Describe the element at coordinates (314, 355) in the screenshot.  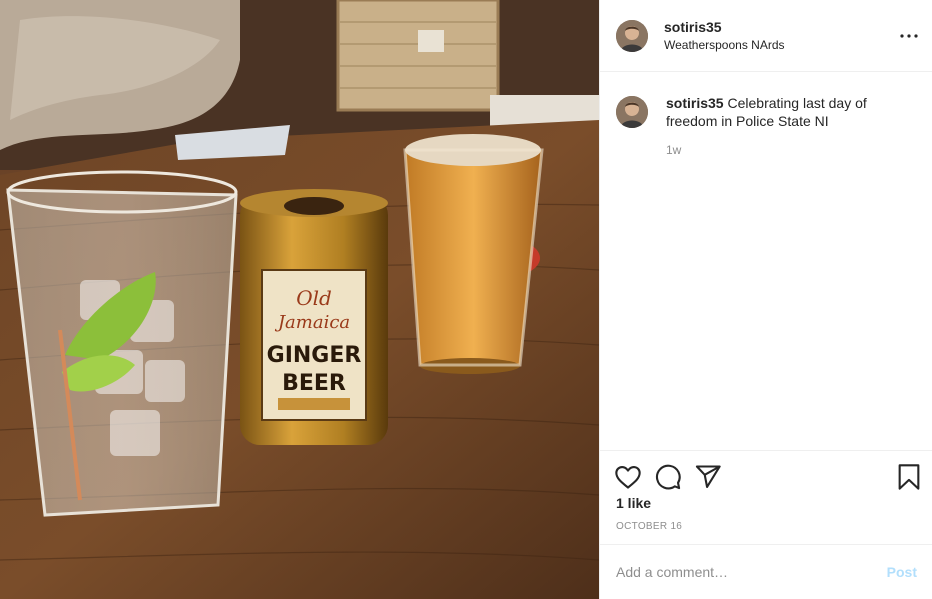
I see `can-label-ginger: GINGER` at that location.